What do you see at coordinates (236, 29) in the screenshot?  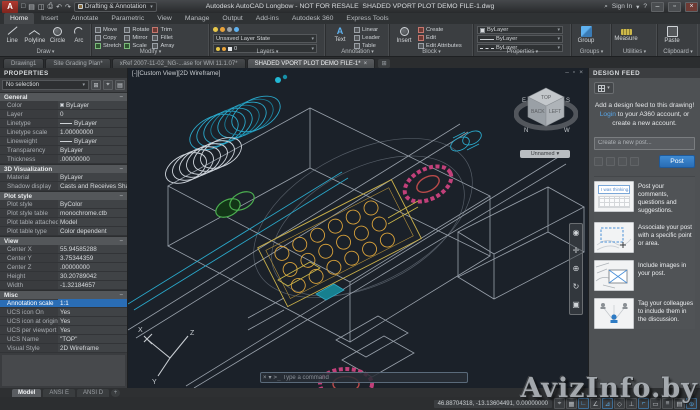 I see `layer-properties-icon` at bounding box center [236, 29].